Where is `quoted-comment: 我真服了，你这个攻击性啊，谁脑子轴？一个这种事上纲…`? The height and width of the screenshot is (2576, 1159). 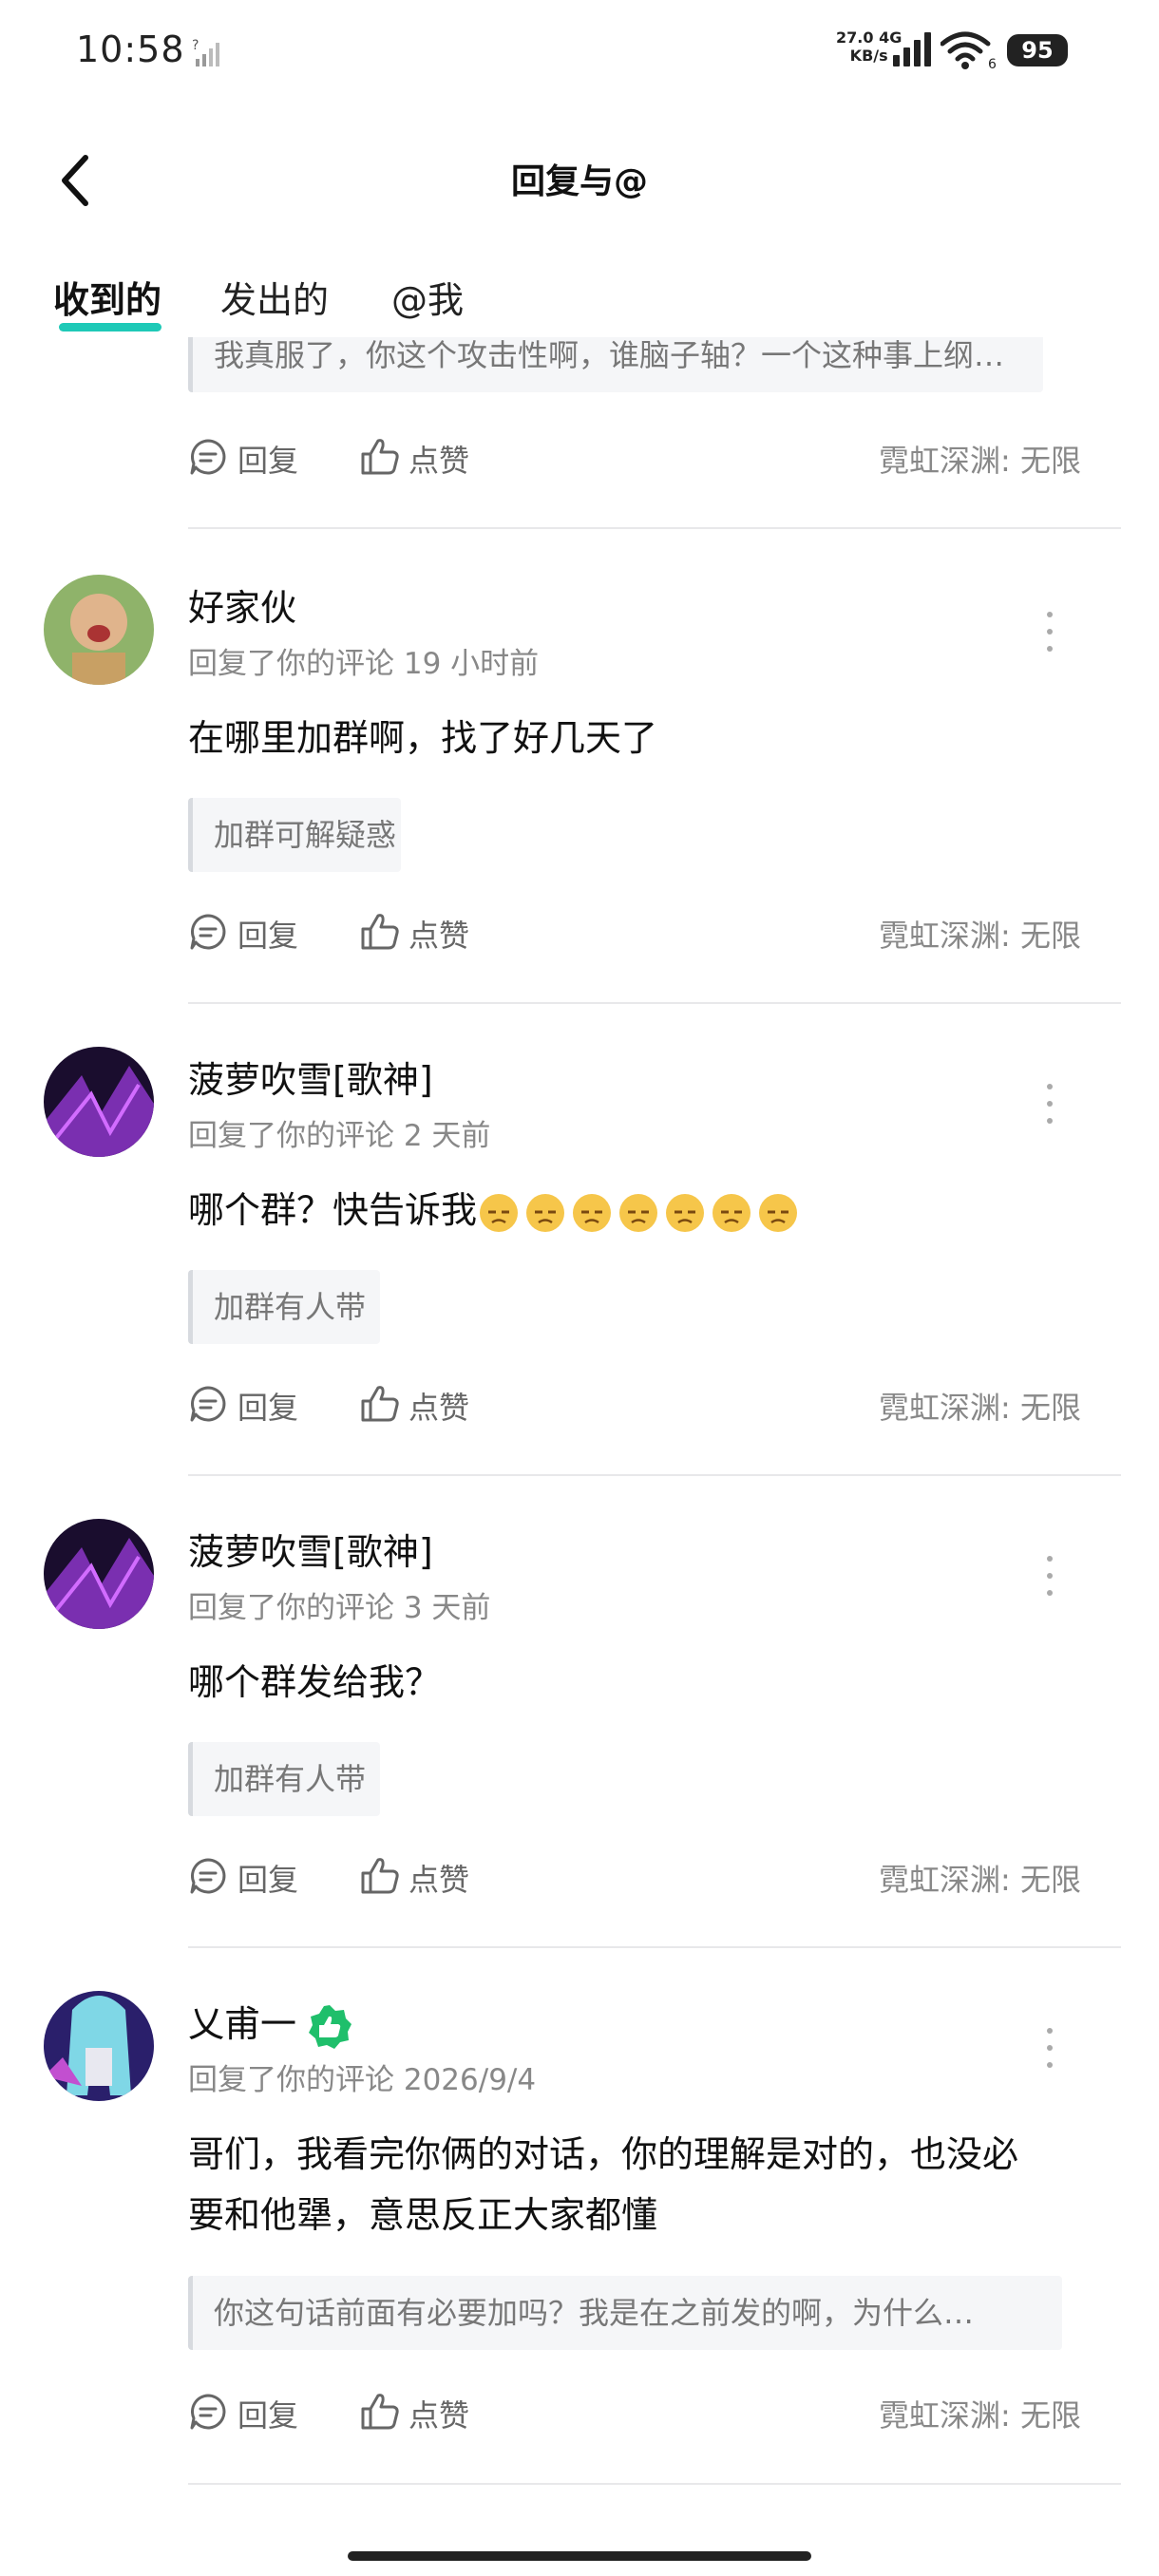
quoted-comment: 我真服了，你这个攻击性啊，谁脑子轴？一个这种事上纲… is located at coordinates (615, 364).